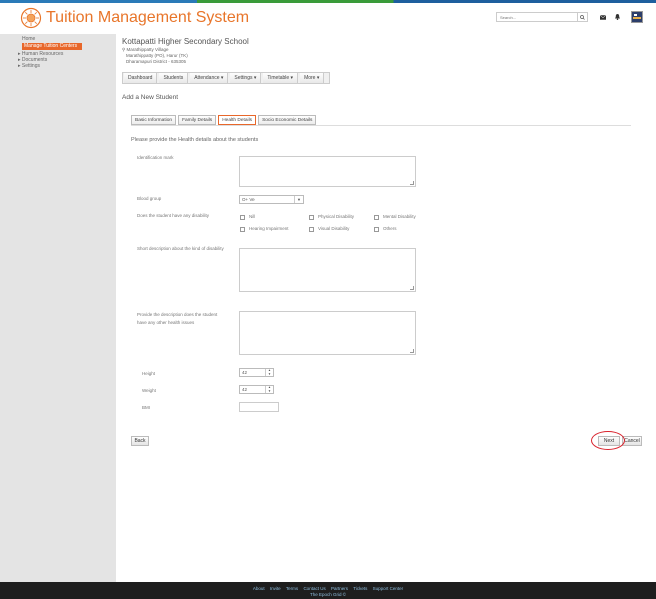  What do you see at coordinates (248, 199) in the screenshot?
I see `blood-group-value: O+ Ve` at bounding box center [248, 199].